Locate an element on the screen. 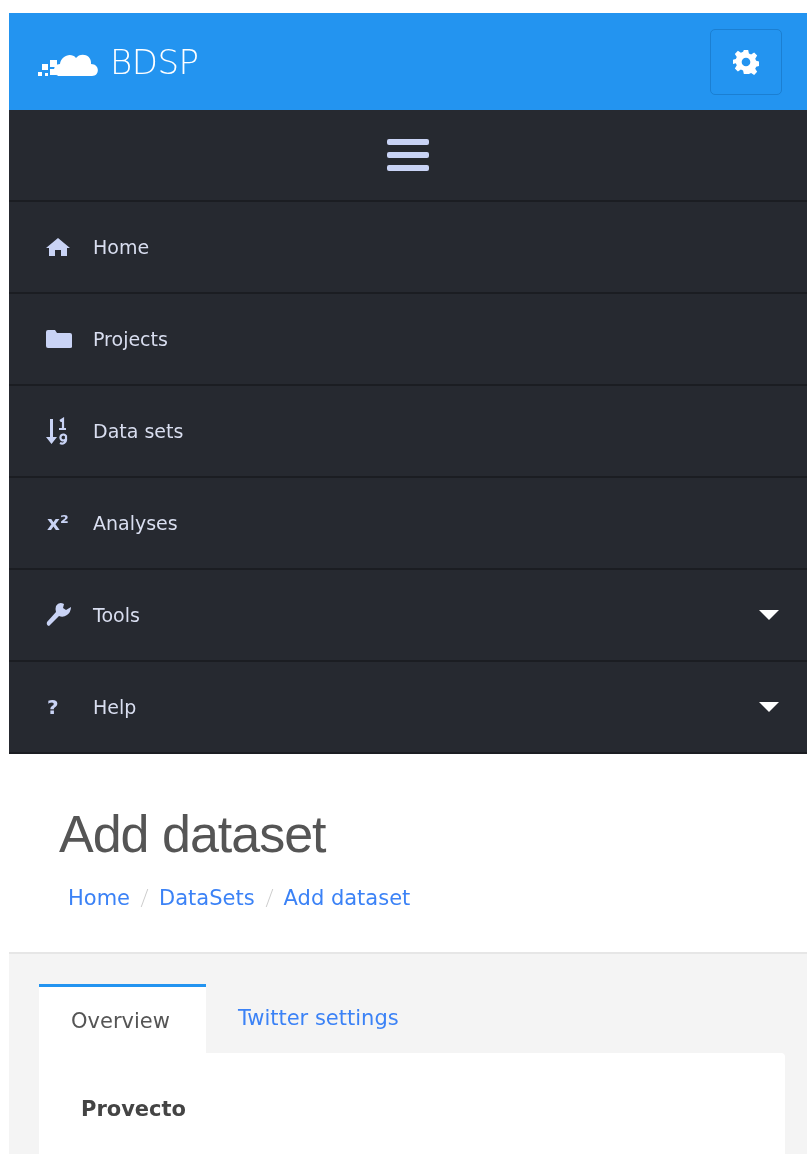 The width and height of the screenshot is (807, 1154). menu-item: Tools is located at coordinates (408, 616).